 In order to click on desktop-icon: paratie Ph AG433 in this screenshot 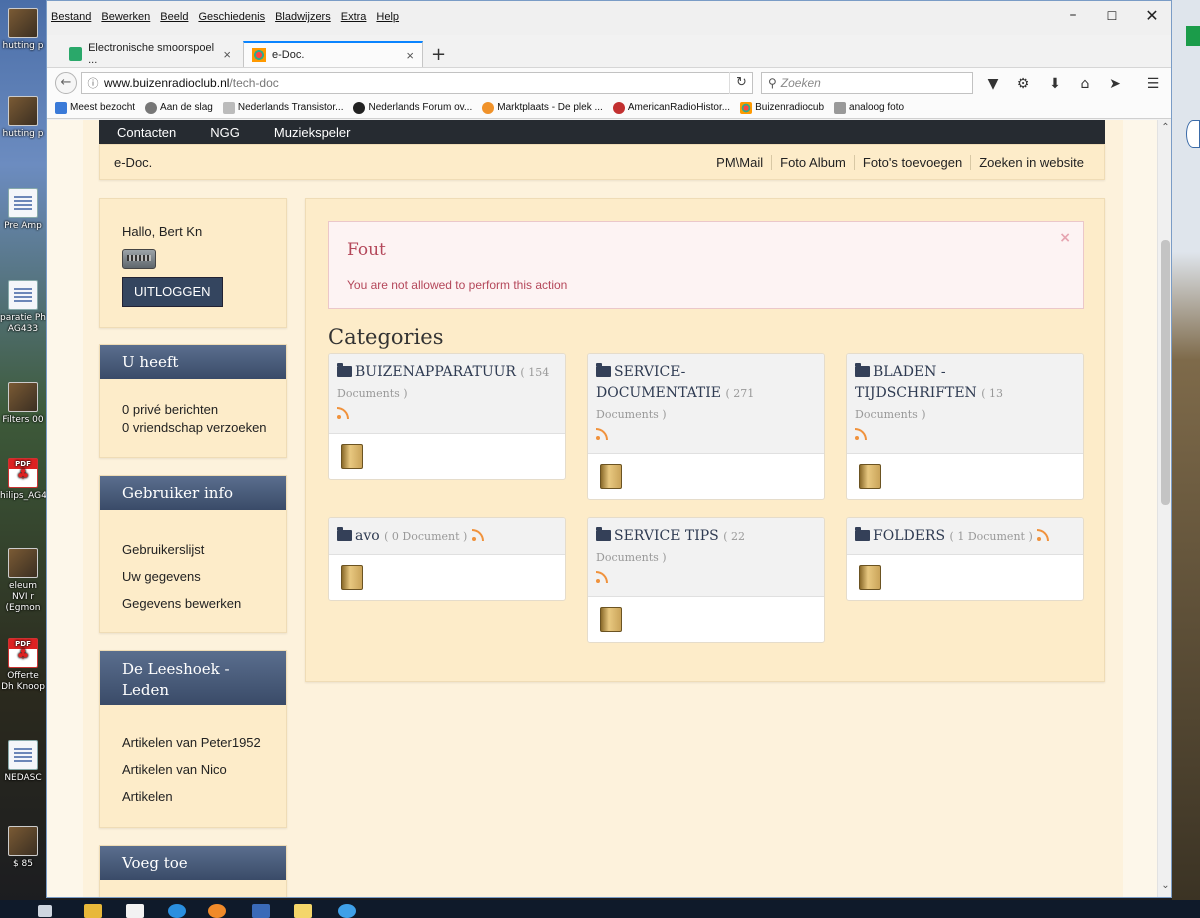, I will do `click(23, 307)`.